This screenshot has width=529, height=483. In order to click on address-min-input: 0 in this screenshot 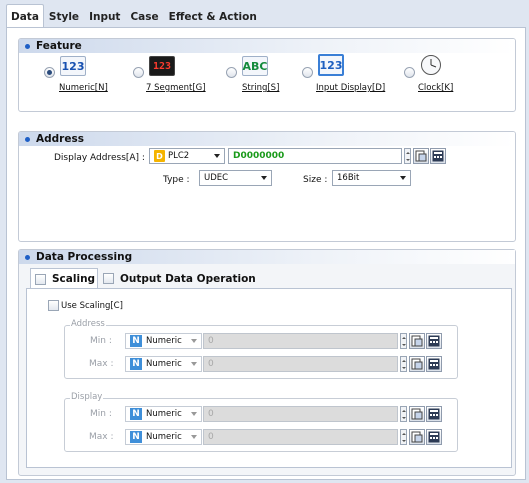, I will do `click(300, 341)`.